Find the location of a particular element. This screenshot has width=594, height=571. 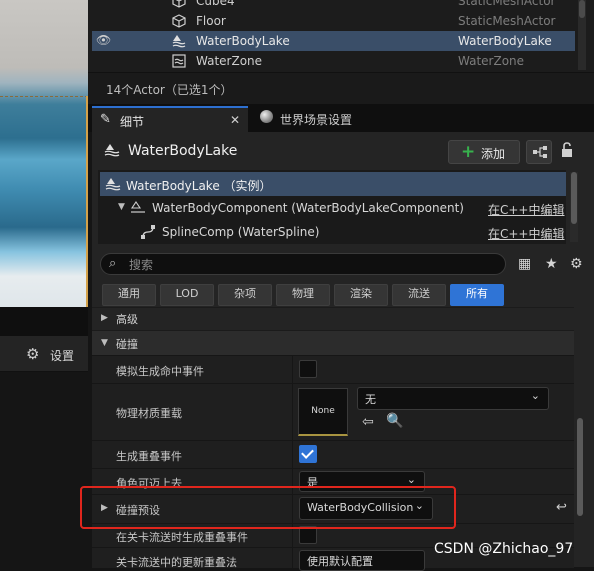

search-icon: ⌕ is located at coordinates (113, 263).